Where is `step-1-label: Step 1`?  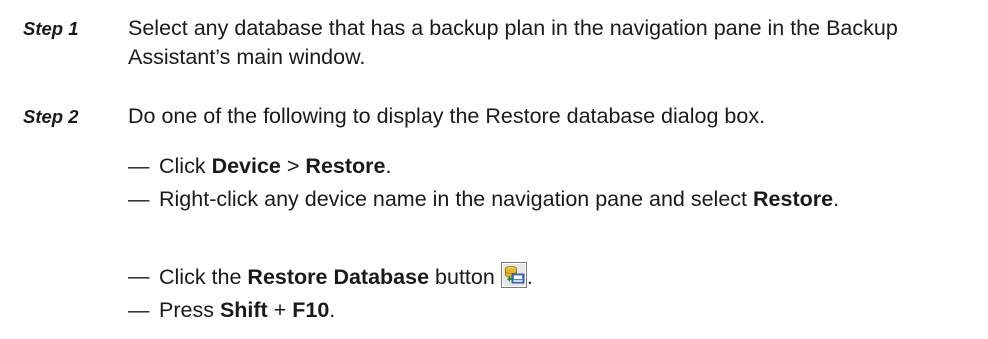
step-1-label: Step 1 is located at coordinates (51, 28).